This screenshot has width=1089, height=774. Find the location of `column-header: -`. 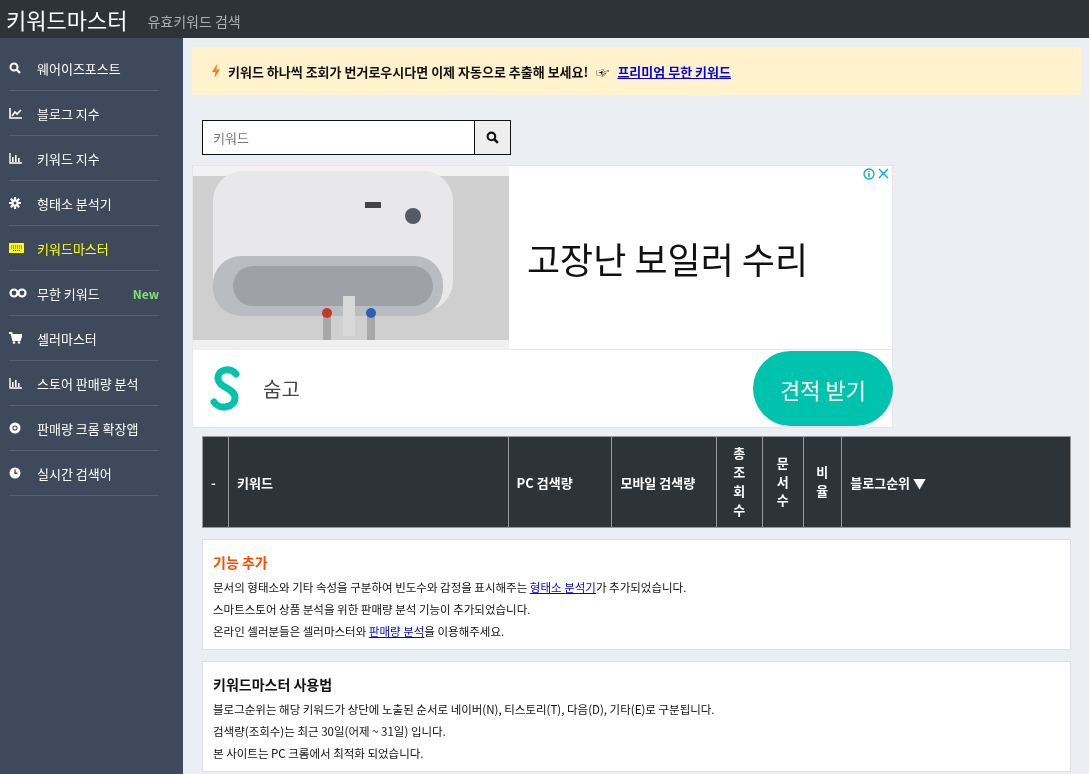

column-header: - is located at coordinates (215, 482).